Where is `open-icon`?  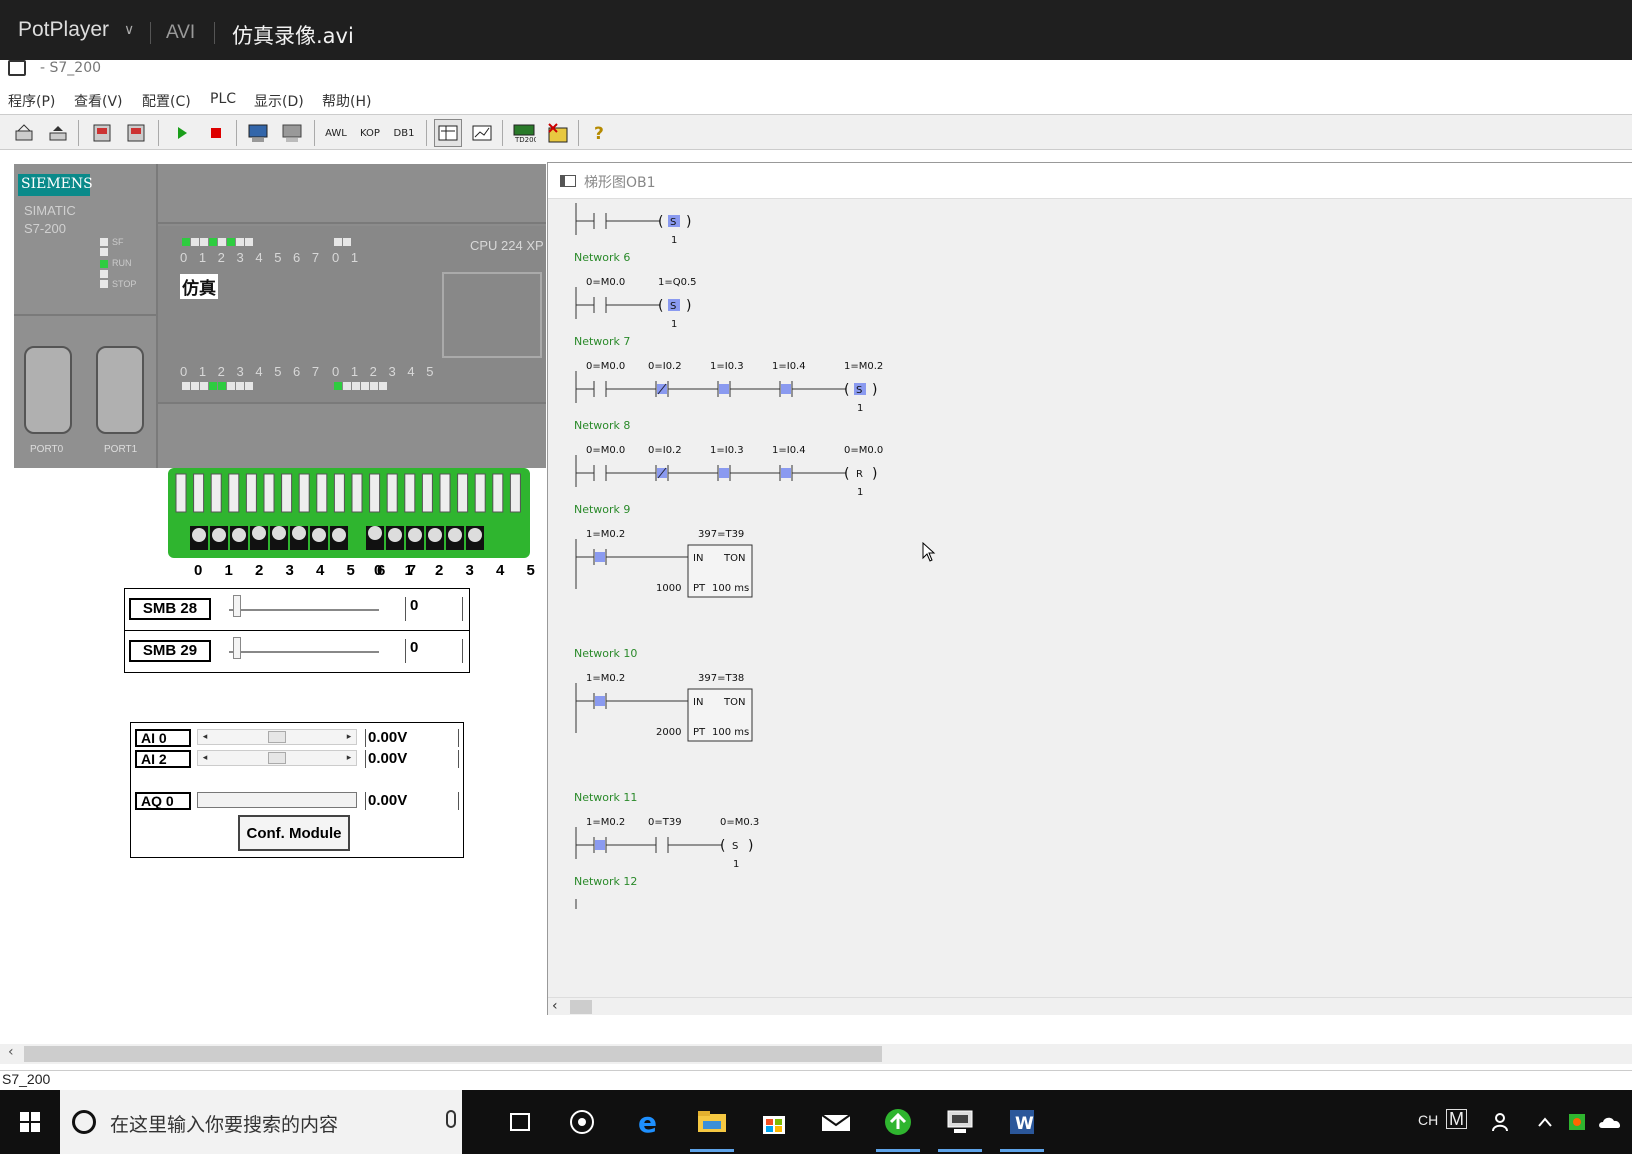 open-icon is located at coordinates (24, 133).